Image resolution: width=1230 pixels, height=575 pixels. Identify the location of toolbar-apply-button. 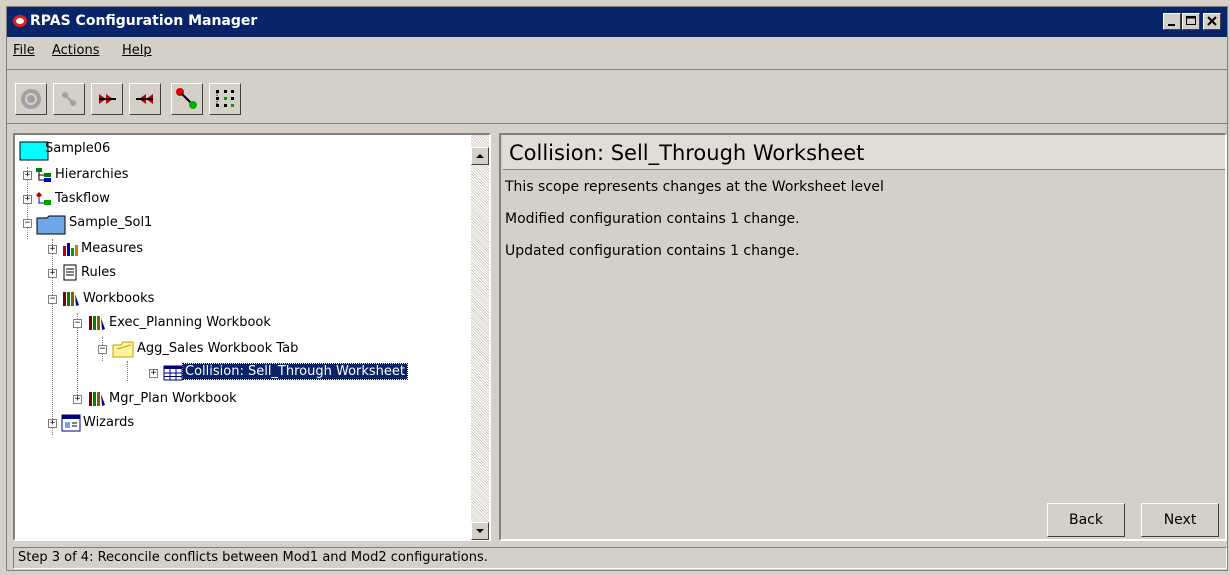
(187, 99).